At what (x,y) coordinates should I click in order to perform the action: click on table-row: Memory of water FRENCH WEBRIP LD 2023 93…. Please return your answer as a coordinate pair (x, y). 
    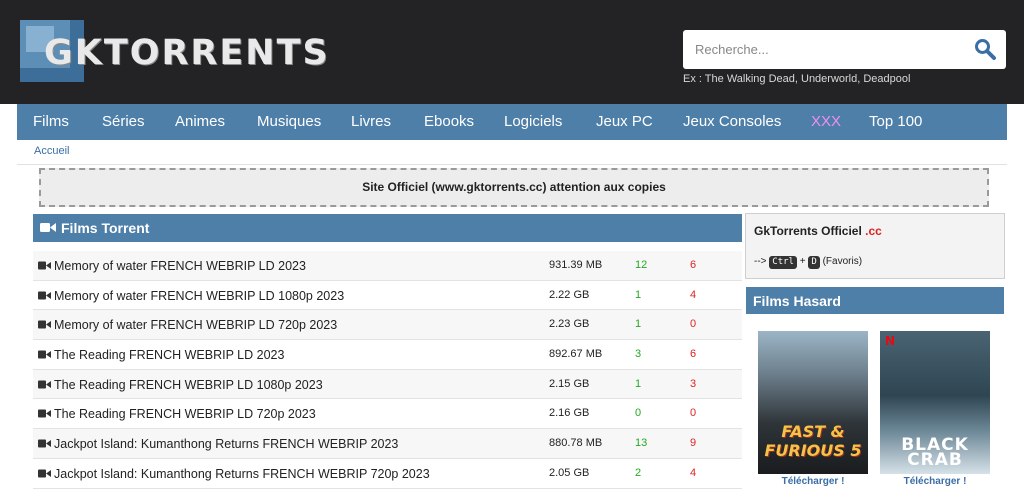
    Looking at the image, I should click on (387, 266).